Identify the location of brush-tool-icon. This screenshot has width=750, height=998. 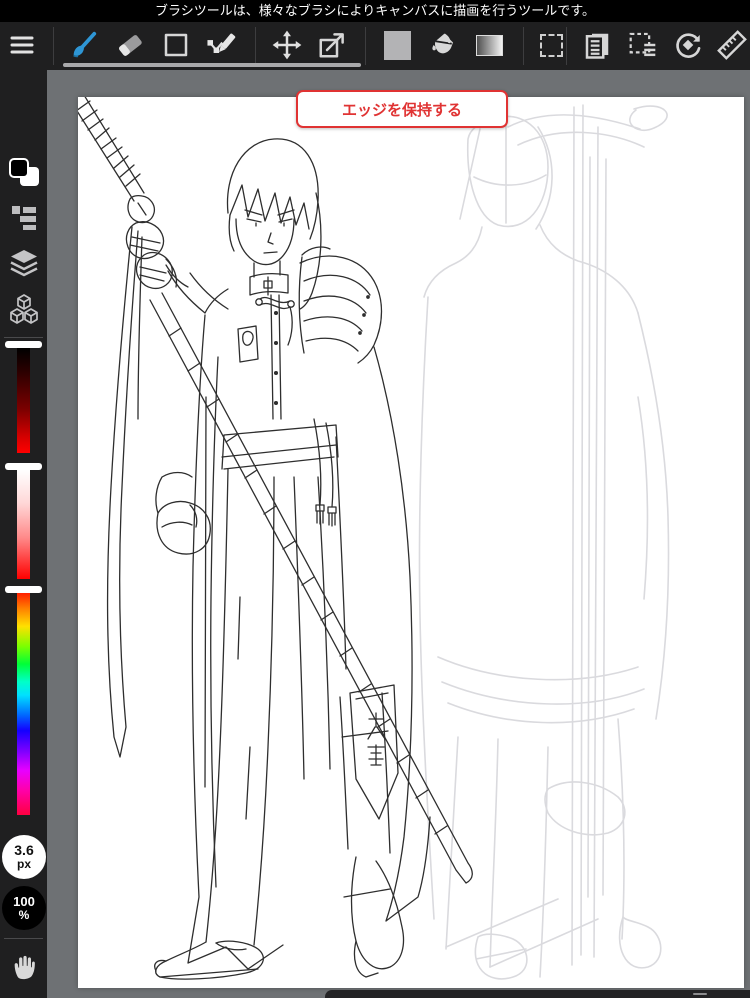
(83, 45).